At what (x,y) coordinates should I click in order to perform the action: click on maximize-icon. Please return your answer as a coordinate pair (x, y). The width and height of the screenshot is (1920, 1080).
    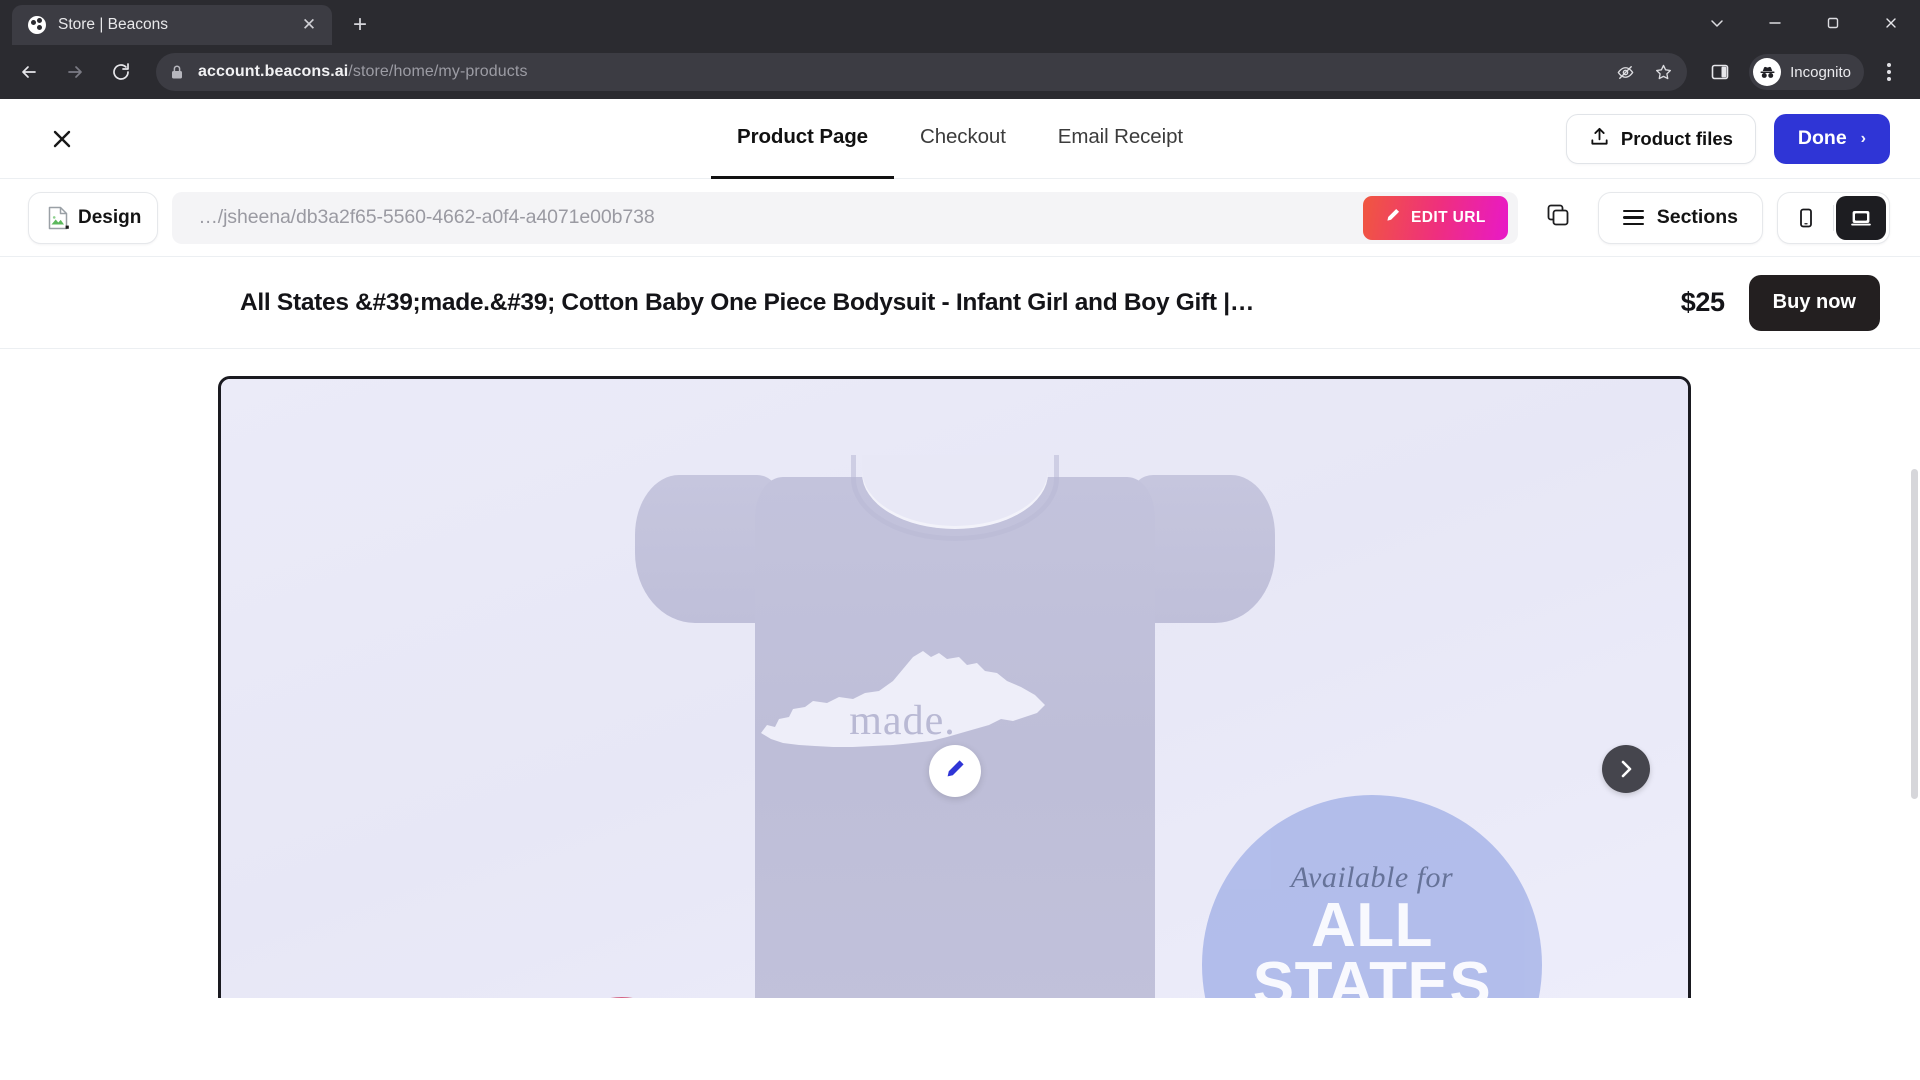
    Looking at the image, I should click on (1833, 22).